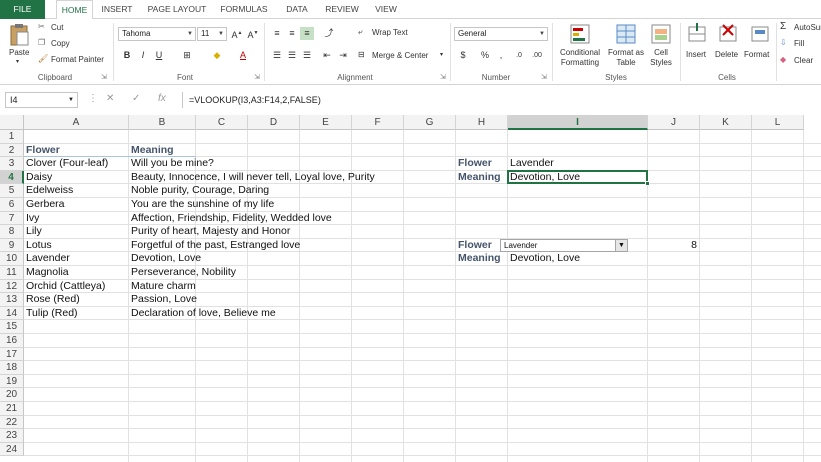 This screenshot has height=462, width=821. Describe the element at coordinates (674, 122) in the screenshot. I see `column-header-j: J` at that location.